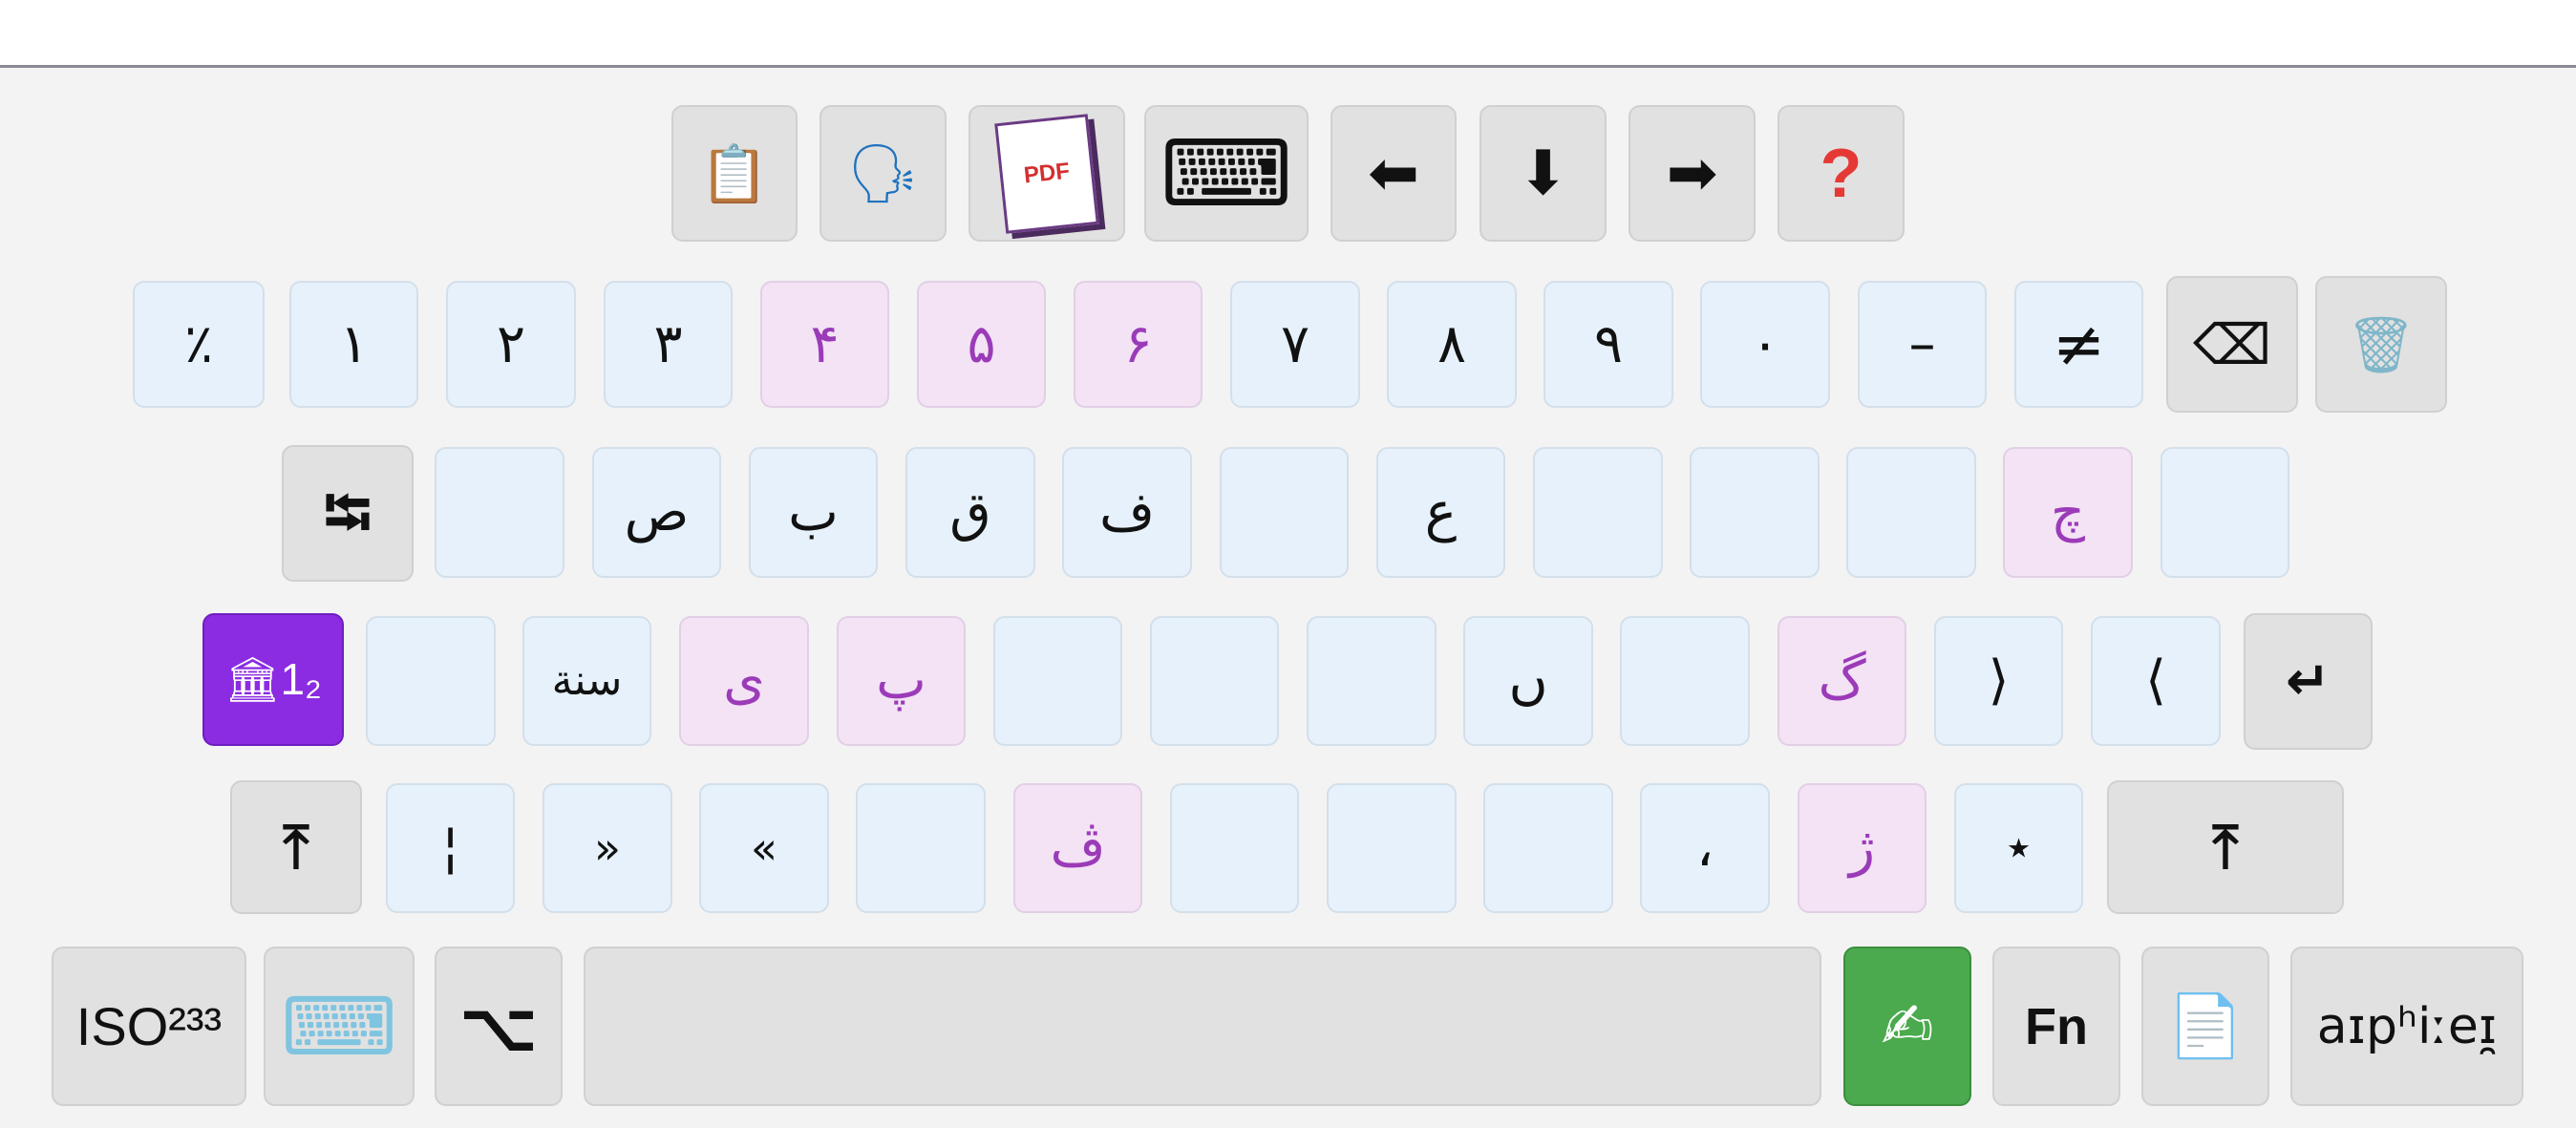 The width and height of the screenshot is (2576, 1128). Describe the element at coordinates (2068, 512) in the screenshot. I see `key-tcheh: چ` at that location.